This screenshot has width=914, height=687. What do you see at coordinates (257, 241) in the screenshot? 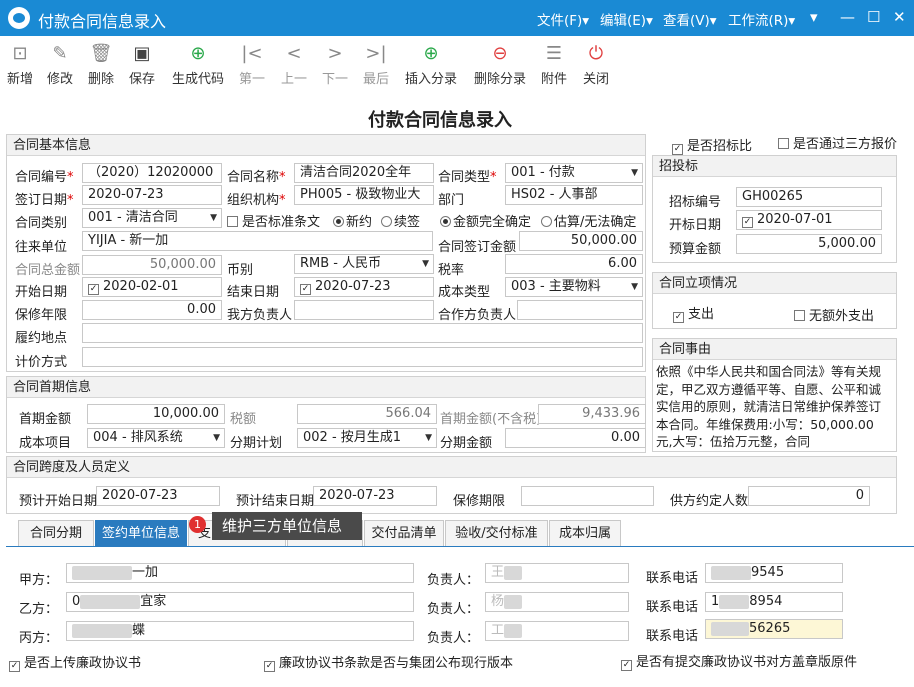
I see `partner-field: YIJIA - 新一加` at bounding box center [257, 241].